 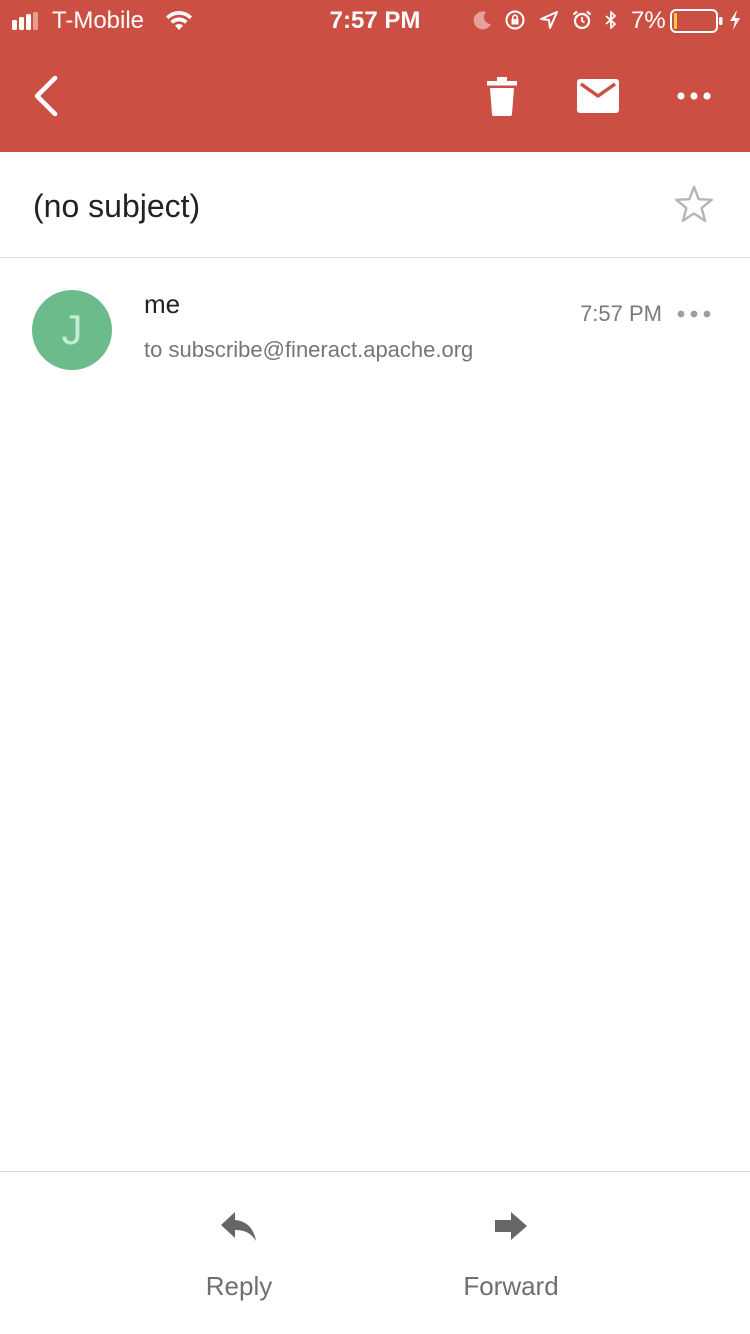 What do you see at coordinates (375, 205) in the screenshot?
I see `subject-row: (no subject)` at bounding box center [375, 205].